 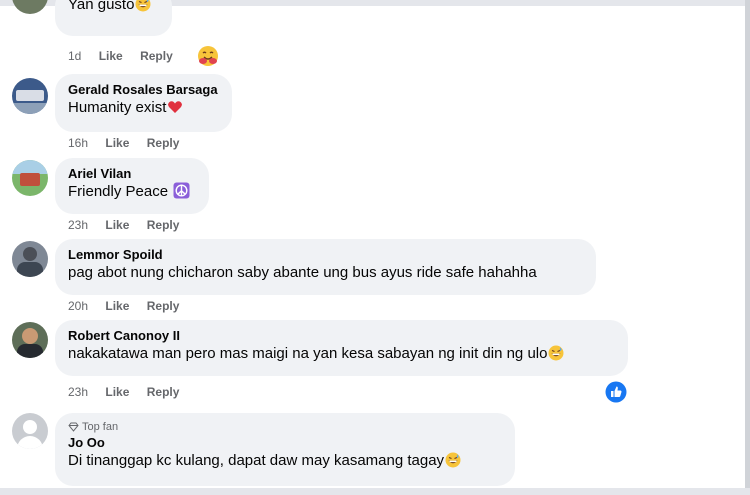 I want to click on hug-face-reaction-icon, so click(x=208, y=56).